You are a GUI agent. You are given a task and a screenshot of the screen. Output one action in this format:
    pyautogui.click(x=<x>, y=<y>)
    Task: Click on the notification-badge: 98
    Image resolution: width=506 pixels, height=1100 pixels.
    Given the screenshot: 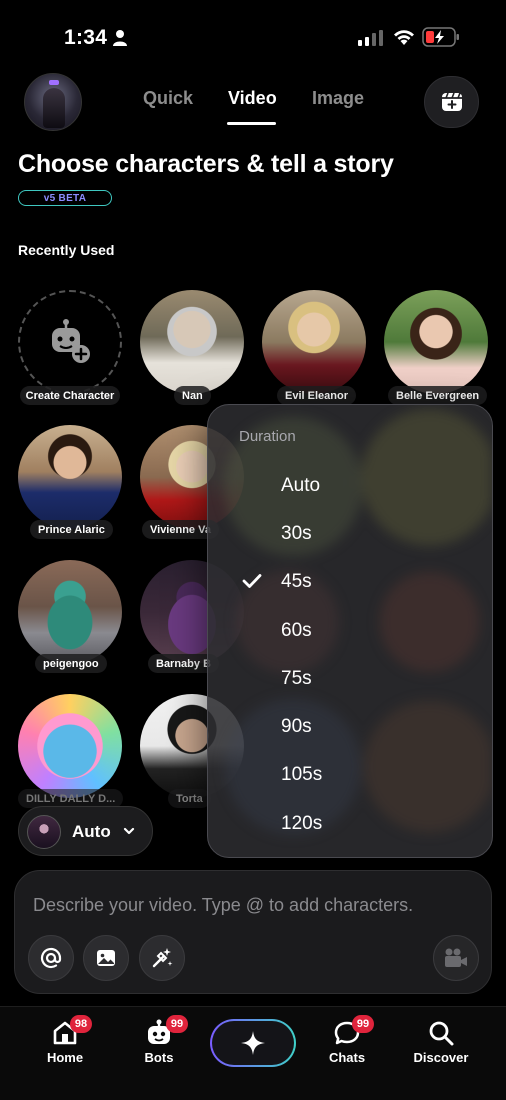 What is the action you would take?
    pyautogui.click(x=81, y=1024)
    